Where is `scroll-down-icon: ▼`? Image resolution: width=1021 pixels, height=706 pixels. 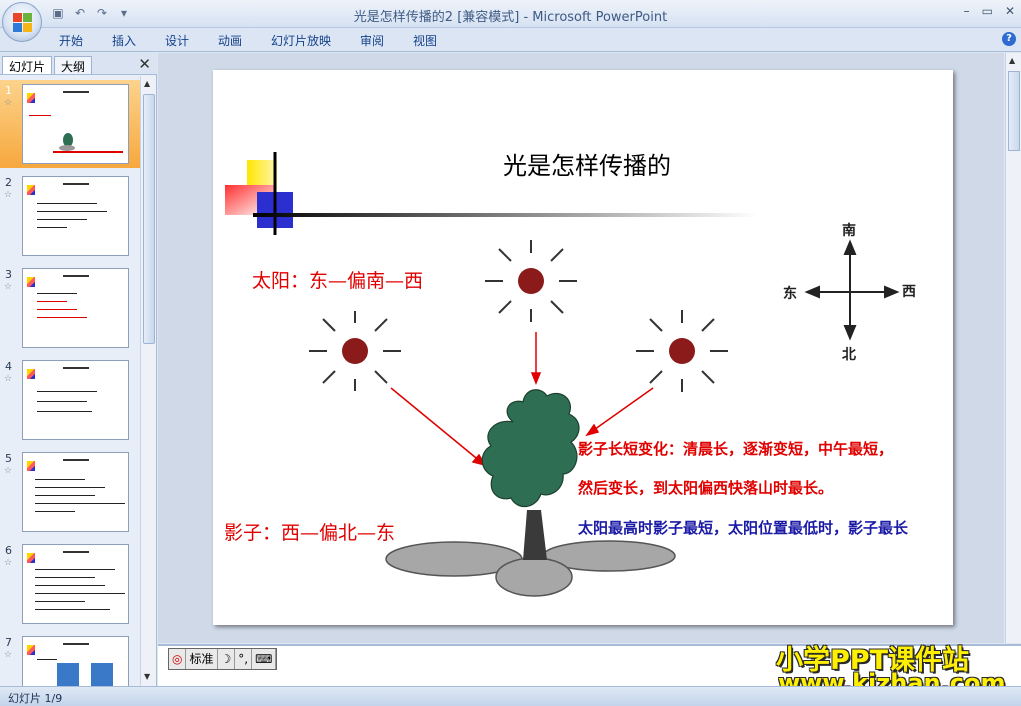
scroll-down-icon: ▼ is located at coordinates (147, 676).